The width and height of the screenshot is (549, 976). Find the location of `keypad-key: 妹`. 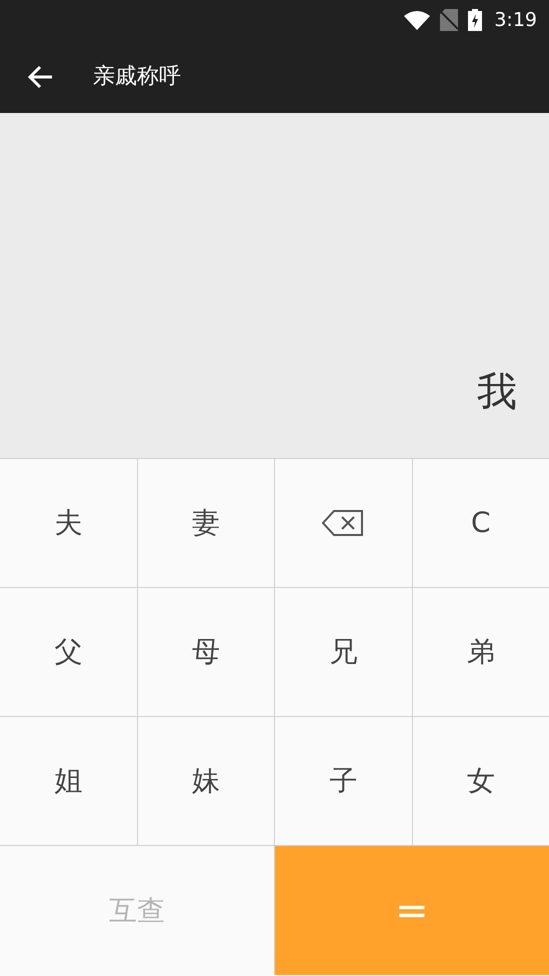

keypad-key: 妹 is located at coordinates (206, 781).